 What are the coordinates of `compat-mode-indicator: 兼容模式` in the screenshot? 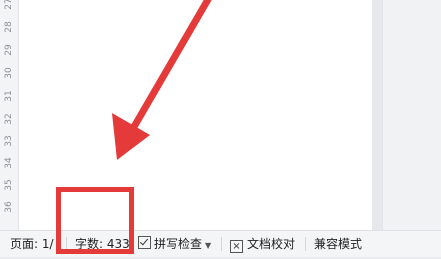 It's located at (338, 244).